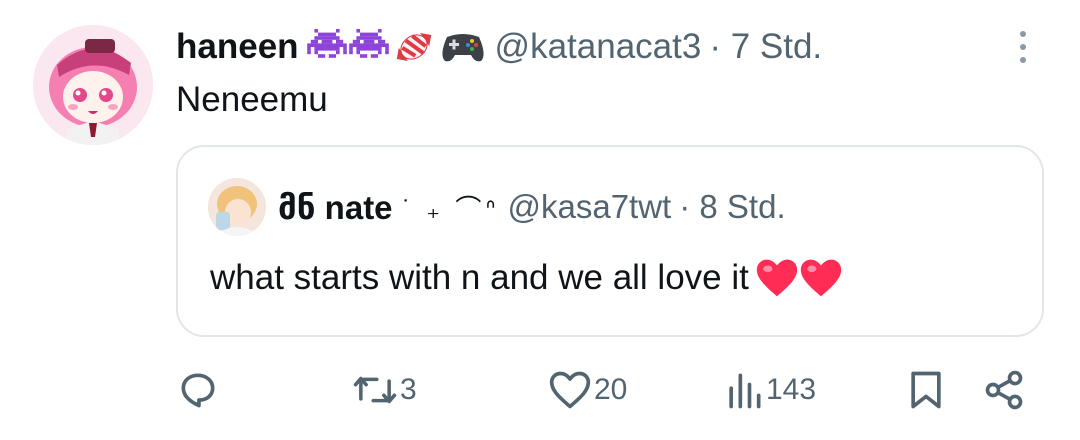 This screenshot has width=1080, height=440. I want to click on views-button: 143, so click(770, 390).